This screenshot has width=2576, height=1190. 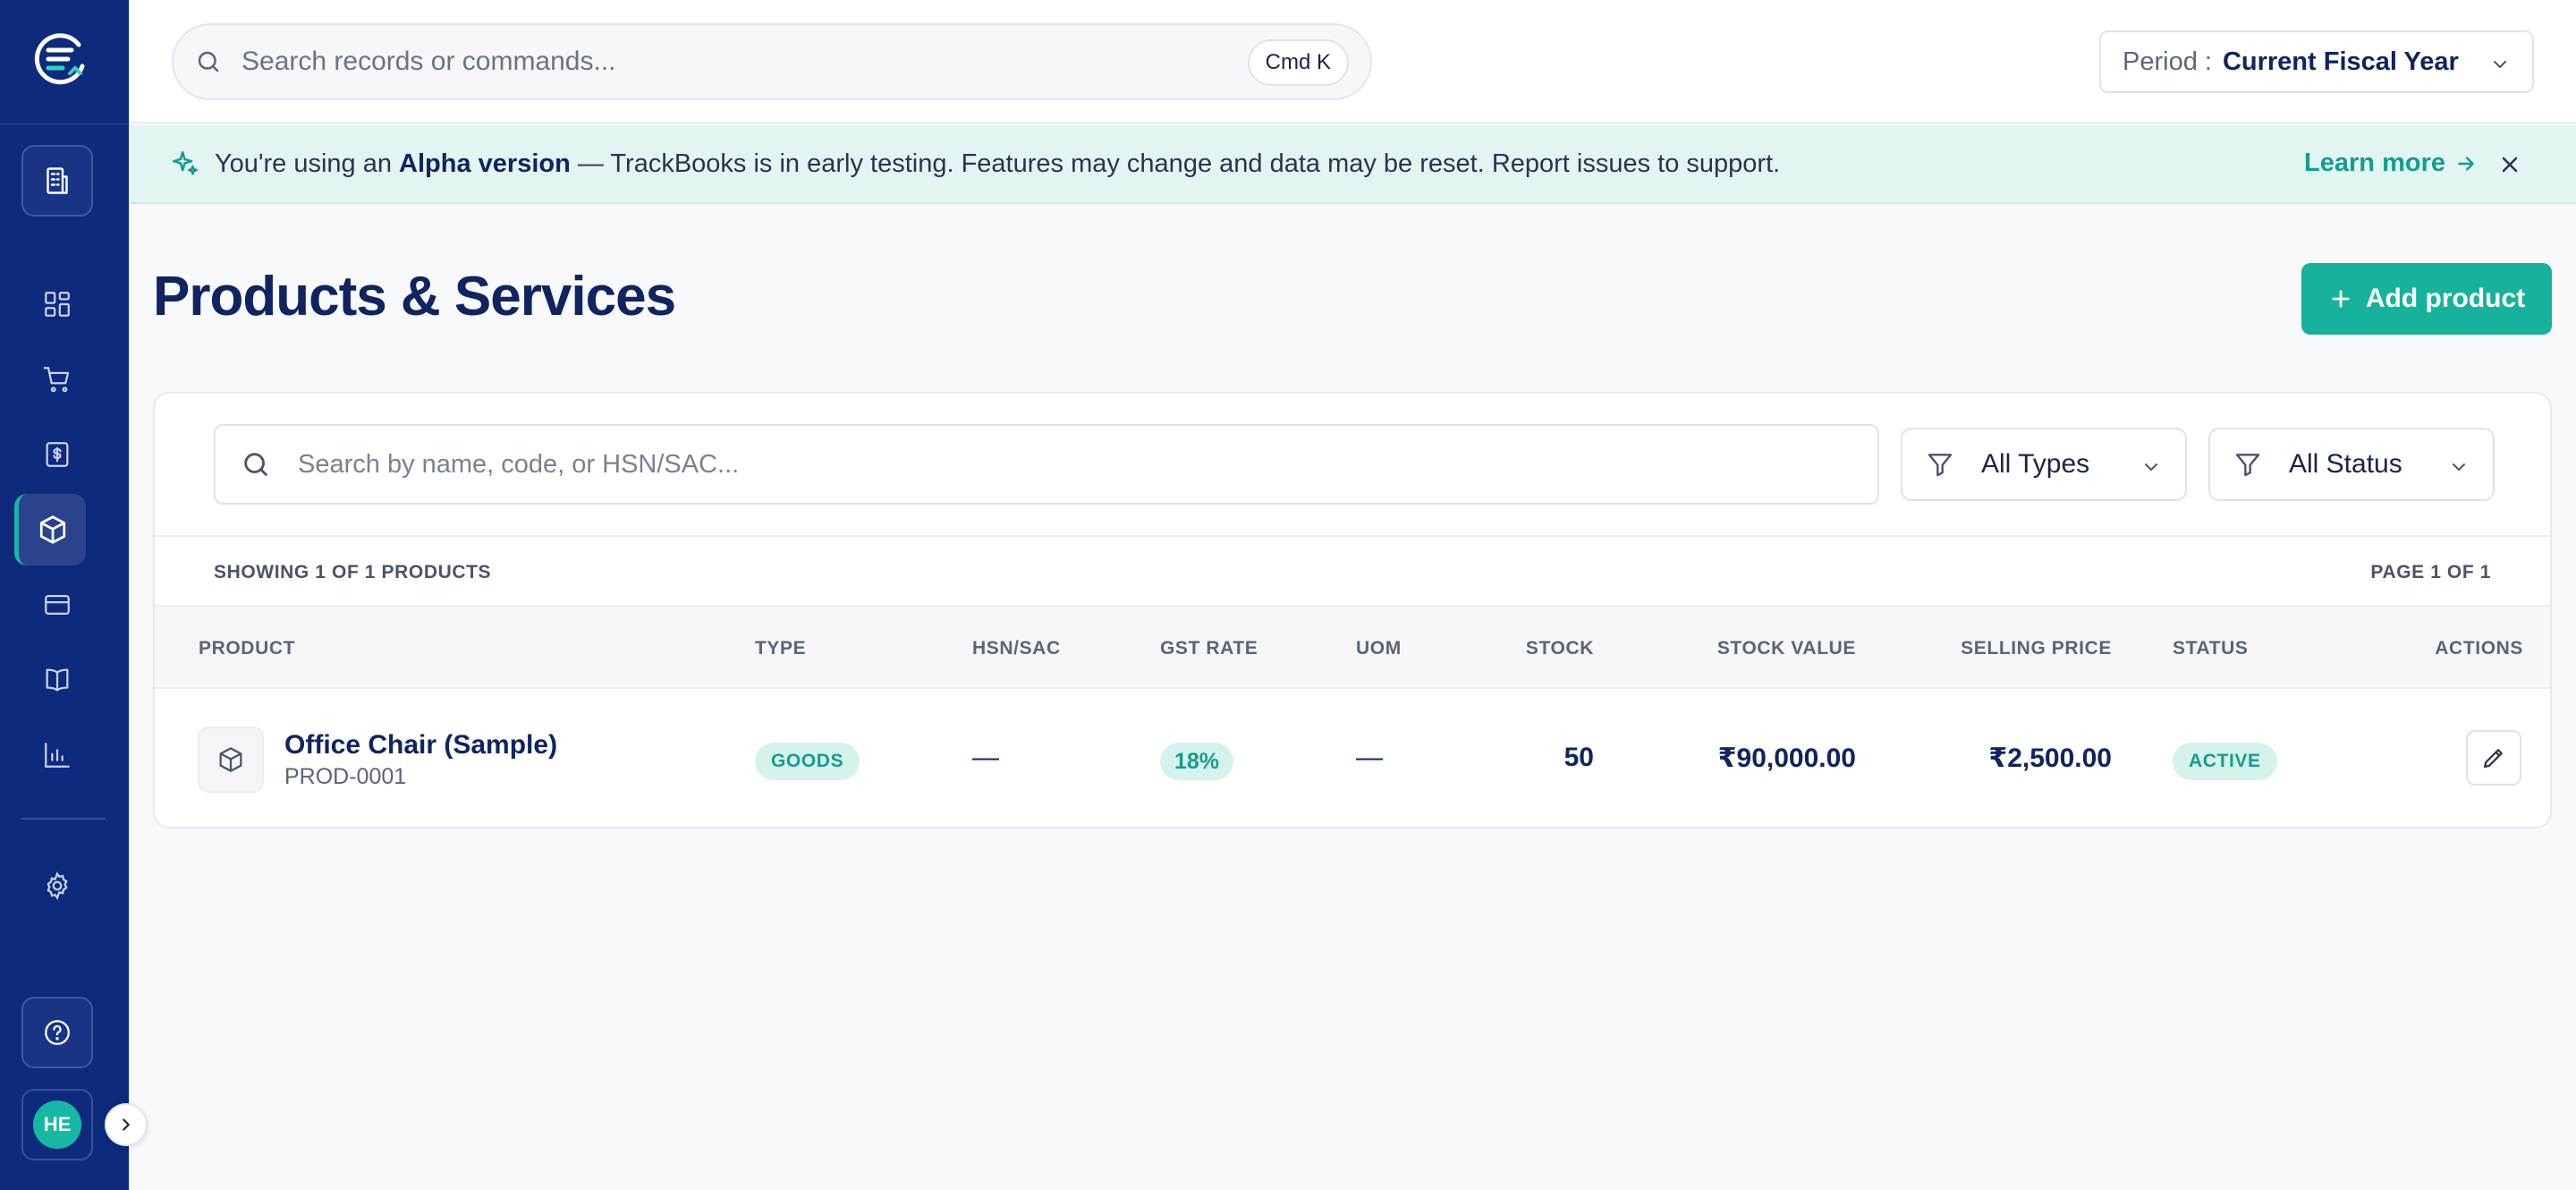 What do you see at coordinates (985, 757) in the screenshot?
I see `hsn-value: —` at bounding box center [985, 757].